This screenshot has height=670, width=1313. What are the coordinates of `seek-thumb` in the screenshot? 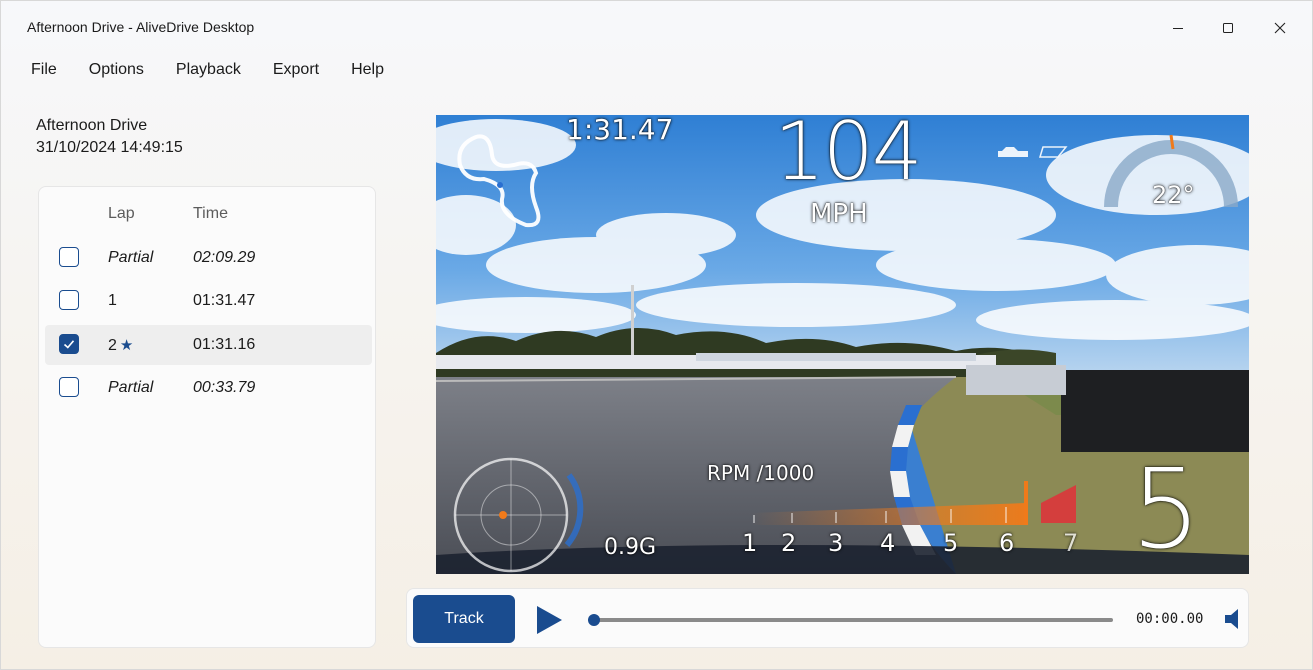 It's located at (594, 620).